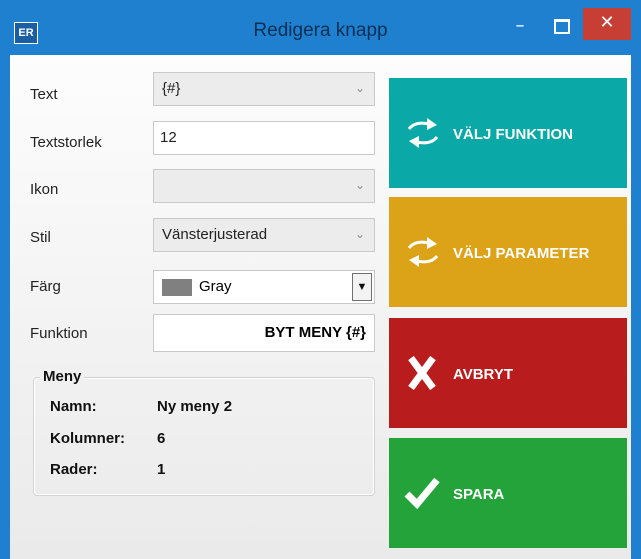  I want to click on function-label: Funktion, so click(59, 333).